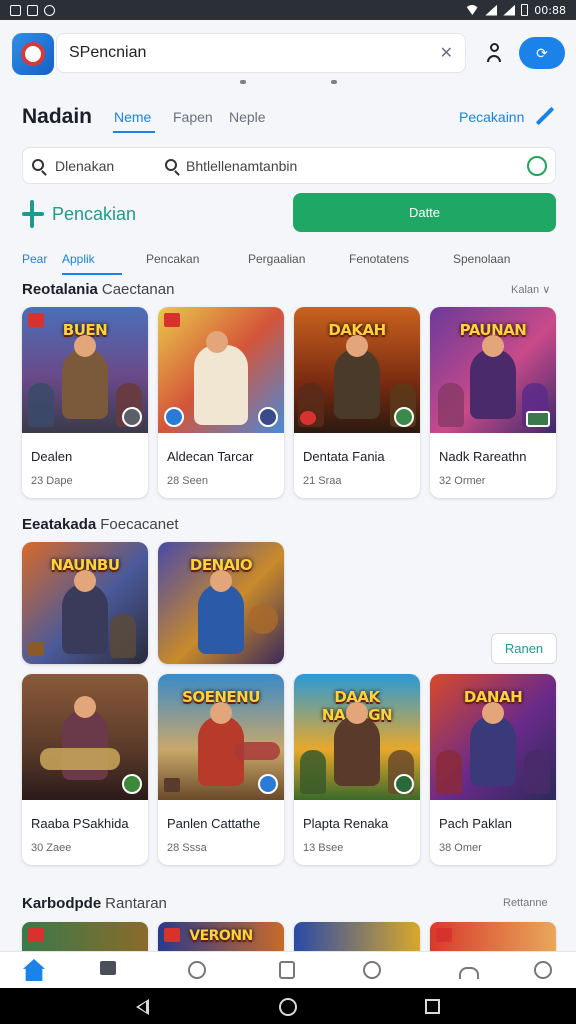  Describe the element at coordinates (221, 603) in the screenshot. I see `game-card: DENAIO` at that location.